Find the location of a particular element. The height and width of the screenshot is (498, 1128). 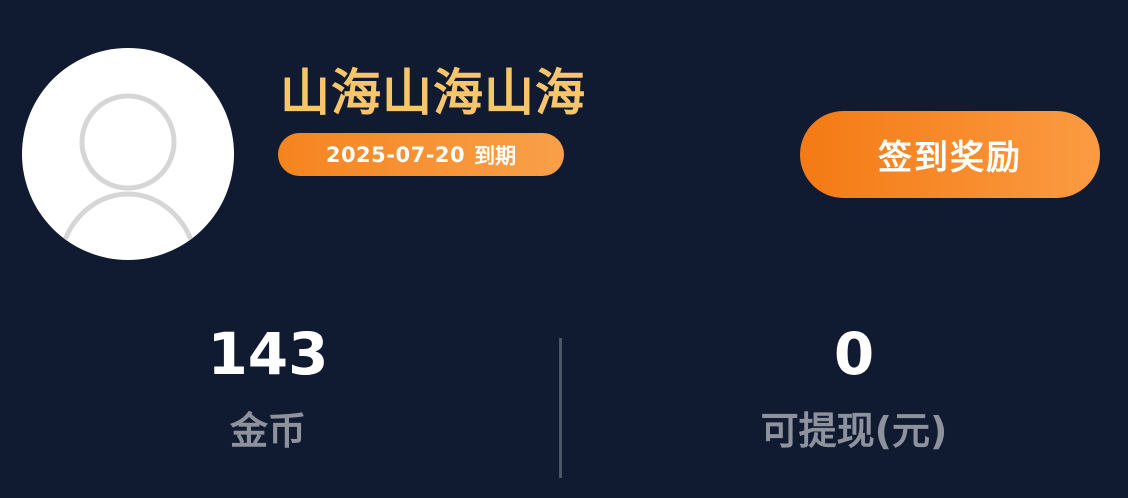

withdrawable-label: 可提现(元) is located at coordinates (854, 431).